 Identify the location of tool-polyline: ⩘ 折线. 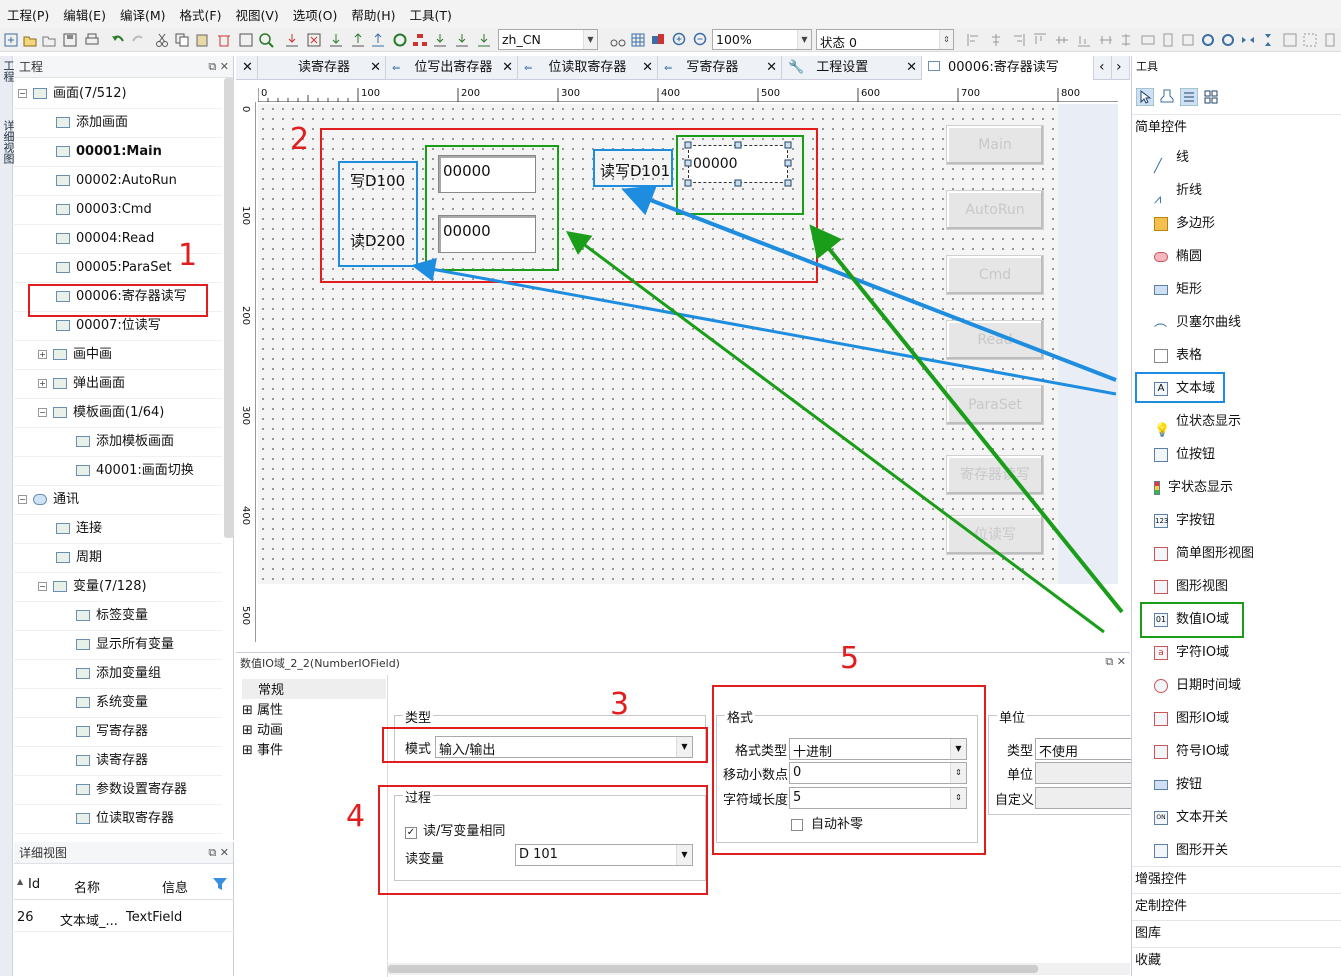
(1236, 191).